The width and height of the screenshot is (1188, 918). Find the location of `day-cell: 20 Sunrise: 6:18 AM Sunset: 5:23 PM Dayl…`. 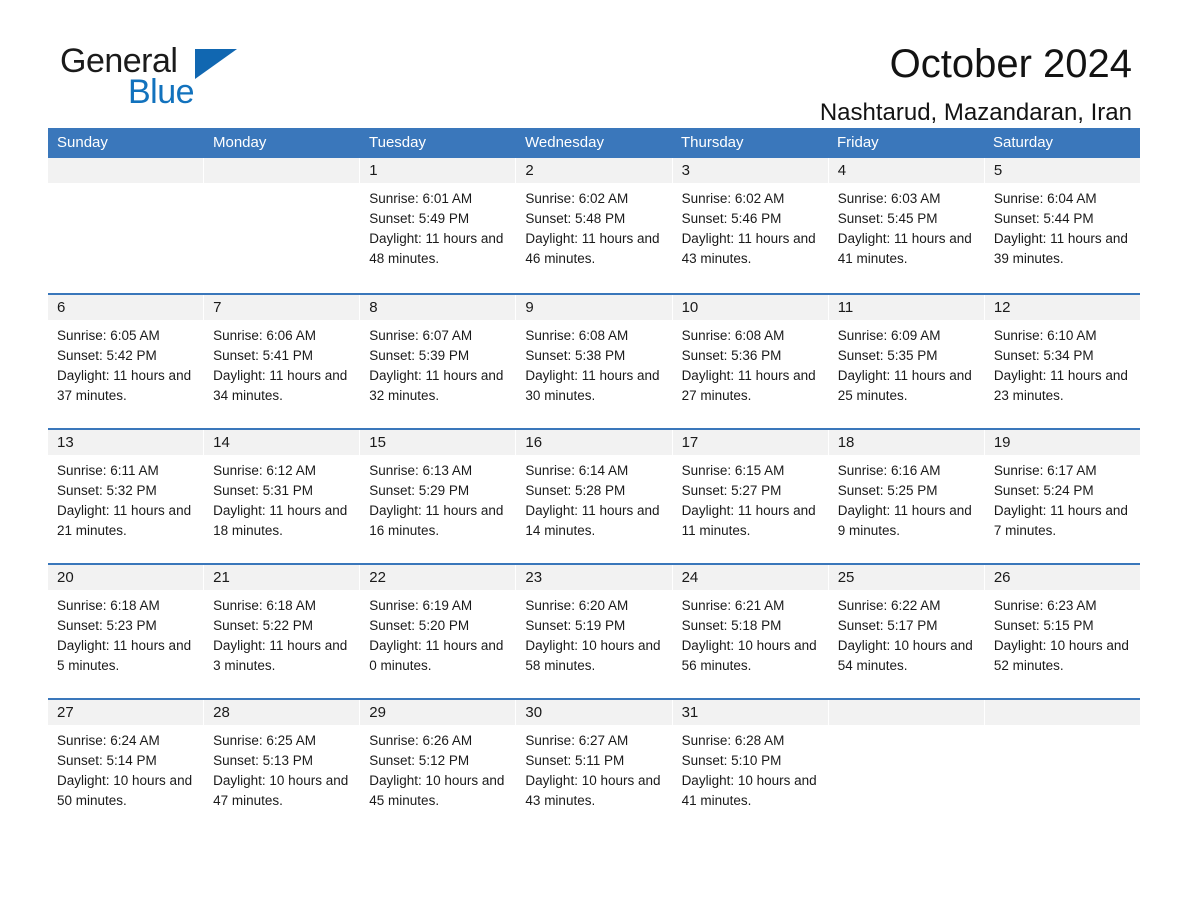

day-cell: 20 Sunrise: 6:18 AM Sunset: 5:23 PM Dayl… is located at coordinates (126, 631).